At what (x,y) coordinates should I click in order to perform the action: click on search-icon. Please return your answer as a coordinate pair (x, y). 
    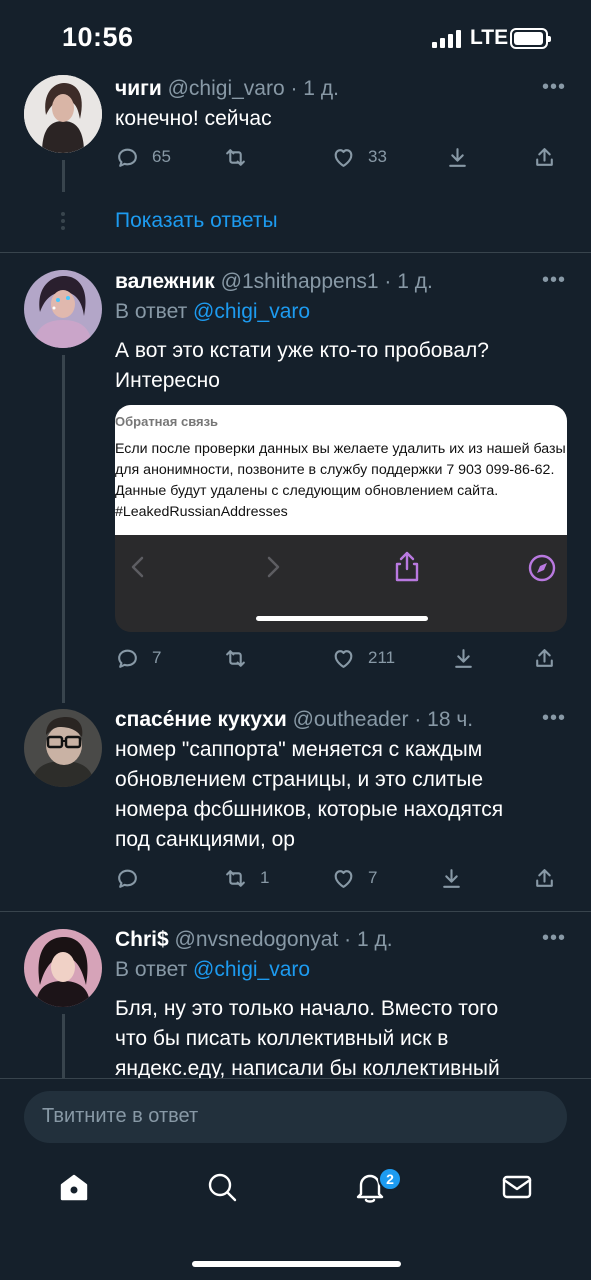
    Looking at the image, I should click on (222, 1187).